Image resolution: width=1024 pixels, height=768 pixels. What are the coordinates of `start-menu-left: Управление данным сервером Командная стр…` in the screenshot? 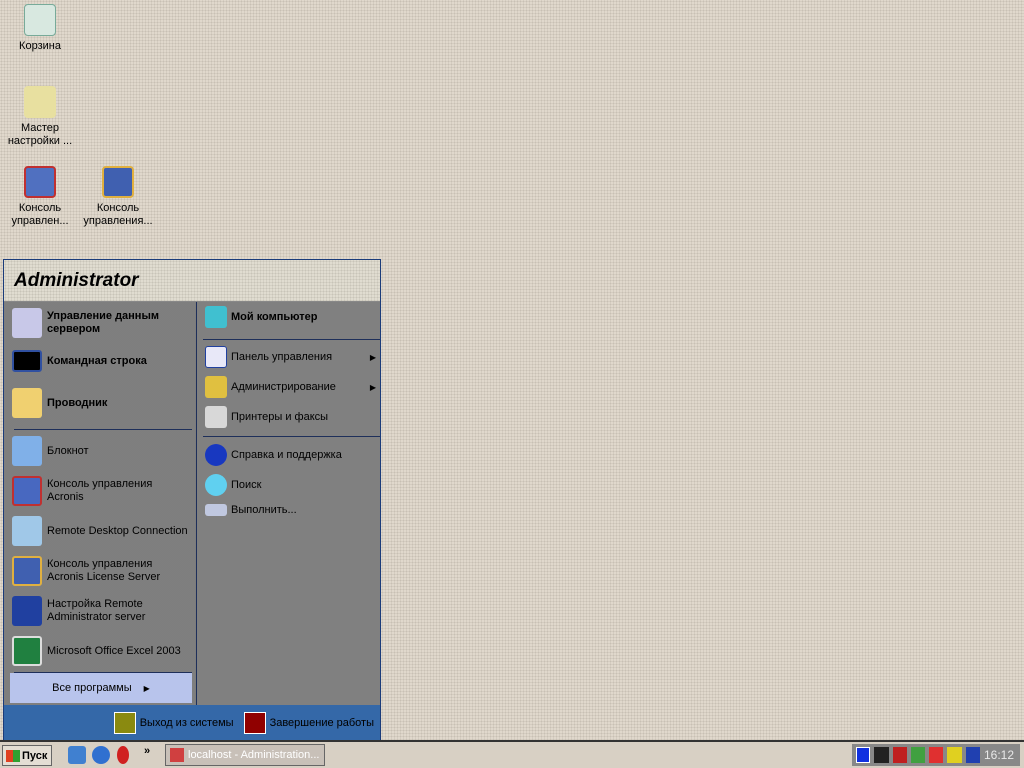 It's located at (99, 503).